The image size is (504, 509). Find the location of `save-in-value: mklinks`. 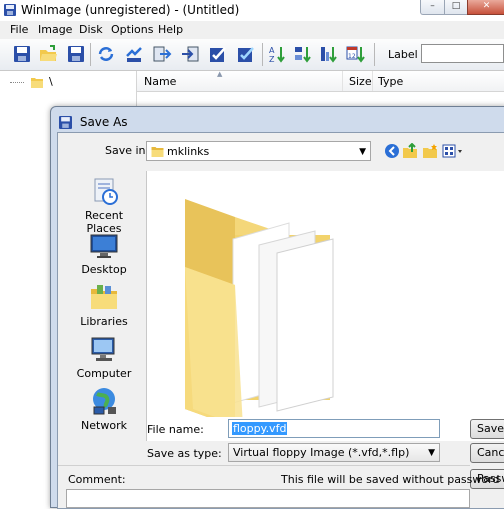

save-in-value: mklinks is located at coordinates (188, 151).